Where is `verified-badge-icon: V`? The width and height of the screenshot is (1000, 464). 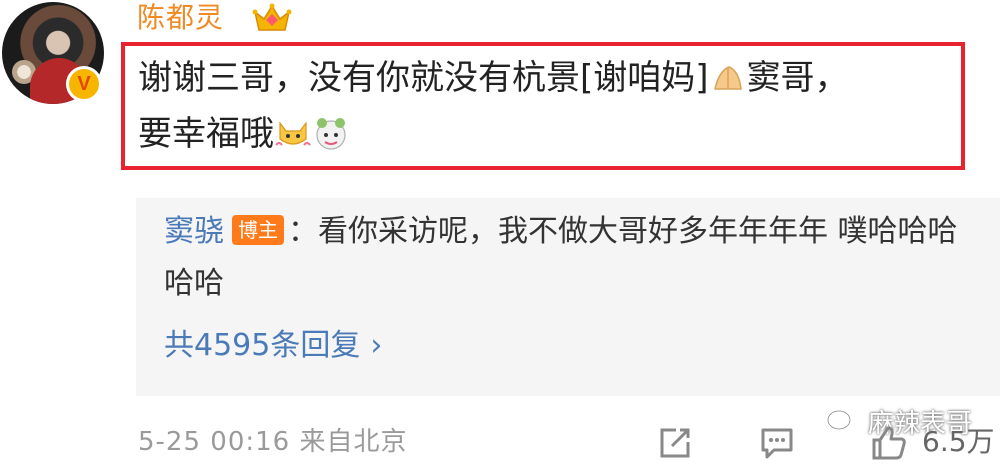 verified-badge-icon: V is located at coordinates (84, 84).